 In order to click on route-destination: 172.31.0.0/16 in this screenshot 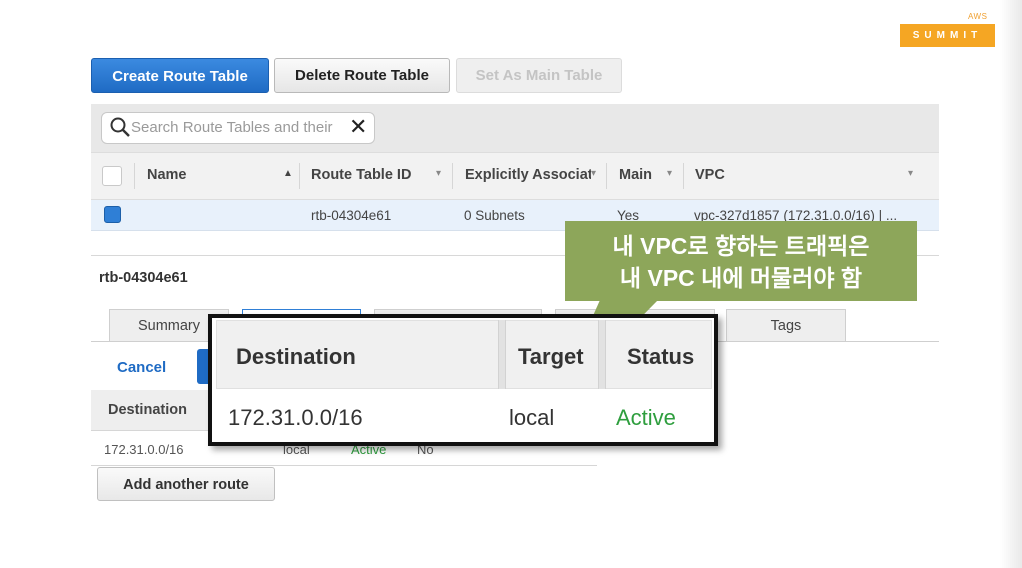, I will do `click(144, 449)`.